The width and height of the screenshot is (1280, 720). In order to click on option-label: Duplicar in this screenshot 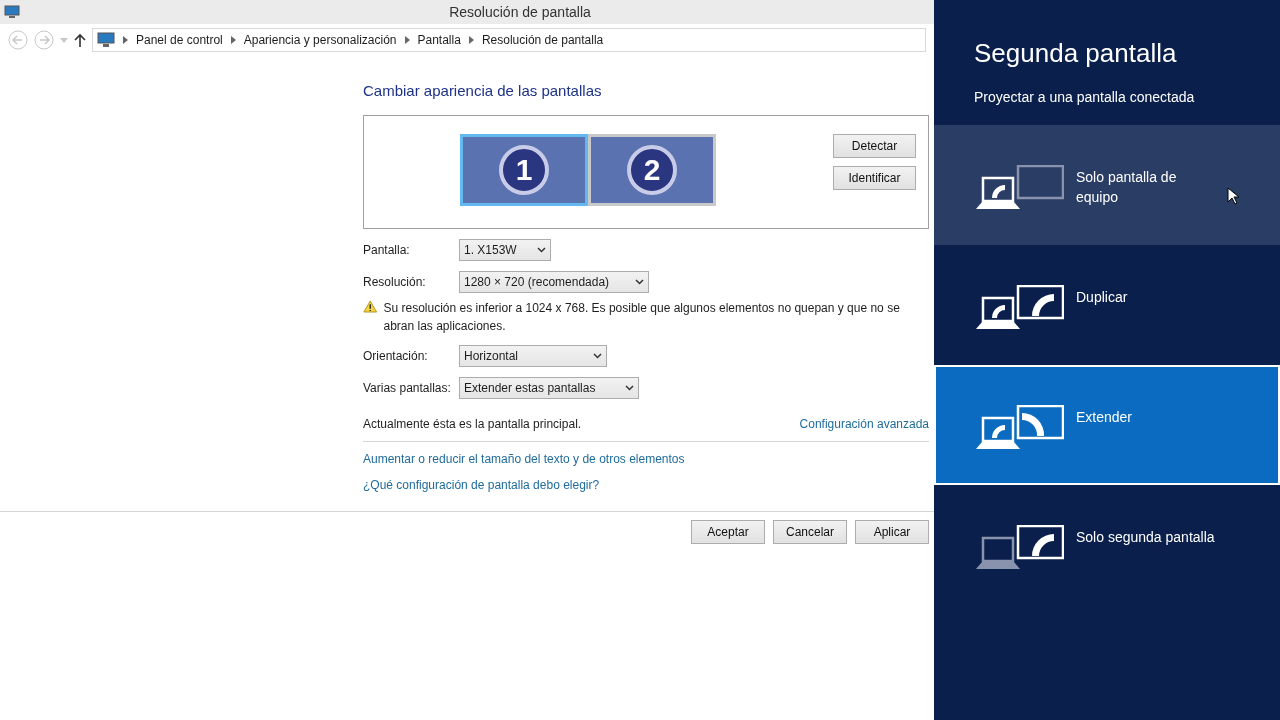, I will do `click(1102, 297)`.